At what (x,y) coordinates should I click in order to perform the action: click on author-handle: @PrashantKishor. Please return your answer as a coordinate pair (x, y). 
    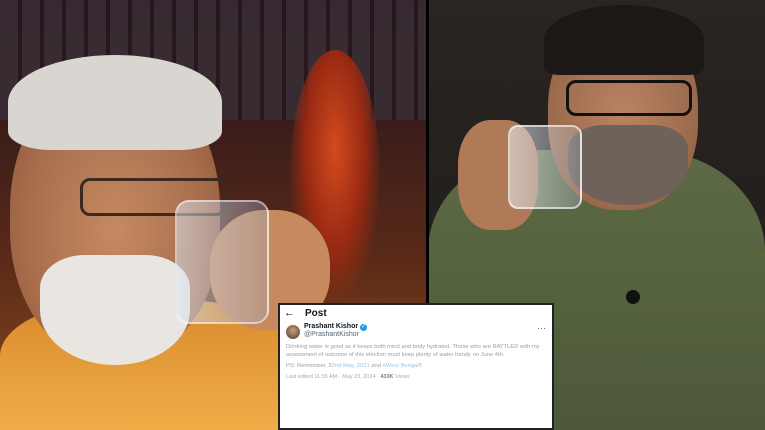
    Looking at the image, I should click on (331, 334).